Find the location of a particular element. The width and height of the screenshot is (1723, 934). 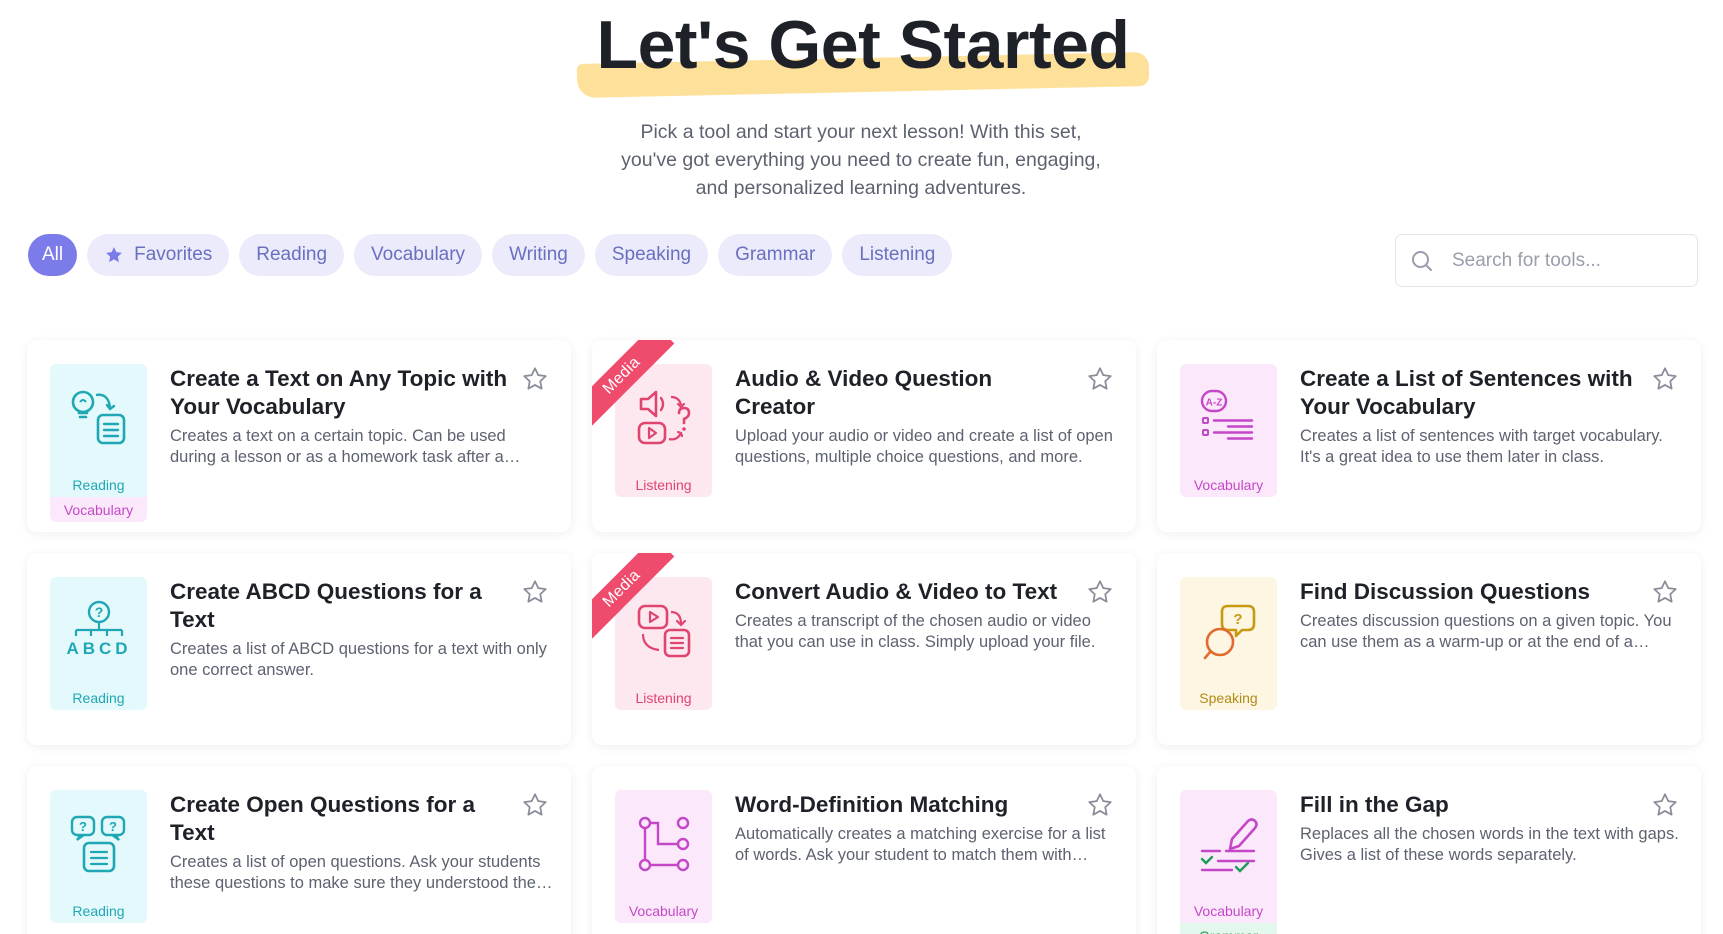

filter-reading: Reading is located at coordinates (292, 255).